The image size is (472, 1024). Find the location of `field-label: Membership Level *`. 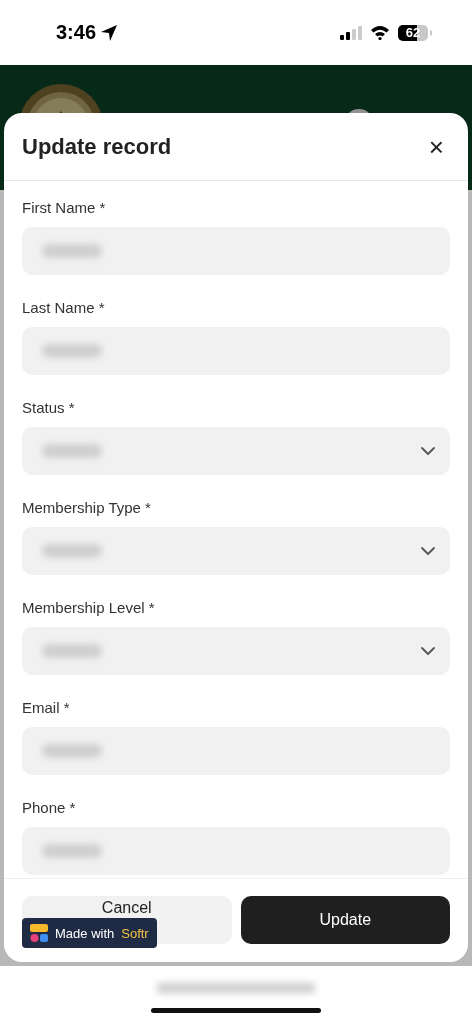

field-label: Membership Level * is located at coordinates (89, 607).